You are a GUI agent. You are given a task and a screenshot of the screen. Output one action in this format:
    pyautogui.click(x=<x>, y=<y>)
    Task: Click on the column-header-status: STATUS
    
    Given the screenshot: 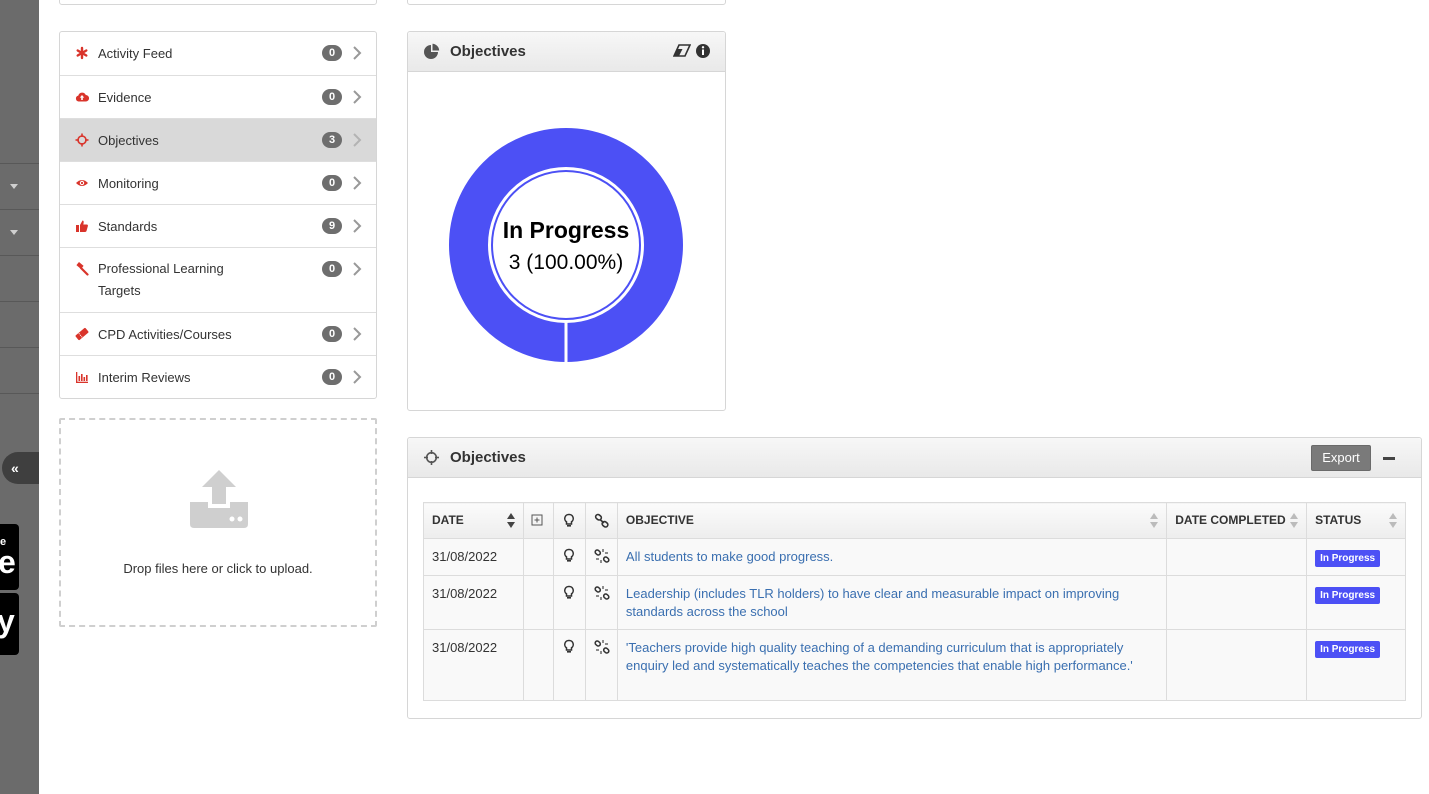 What is the action you would take?
    pyautogui.click(x=1356, y=520)
    